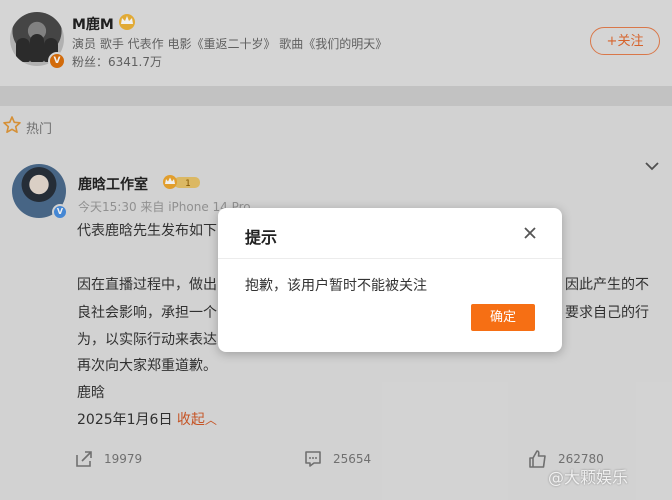  What do you see at coordinates (503, 317) in the screenshot?
I see `confirm-button: 确定` at bounding box center [503, 317].